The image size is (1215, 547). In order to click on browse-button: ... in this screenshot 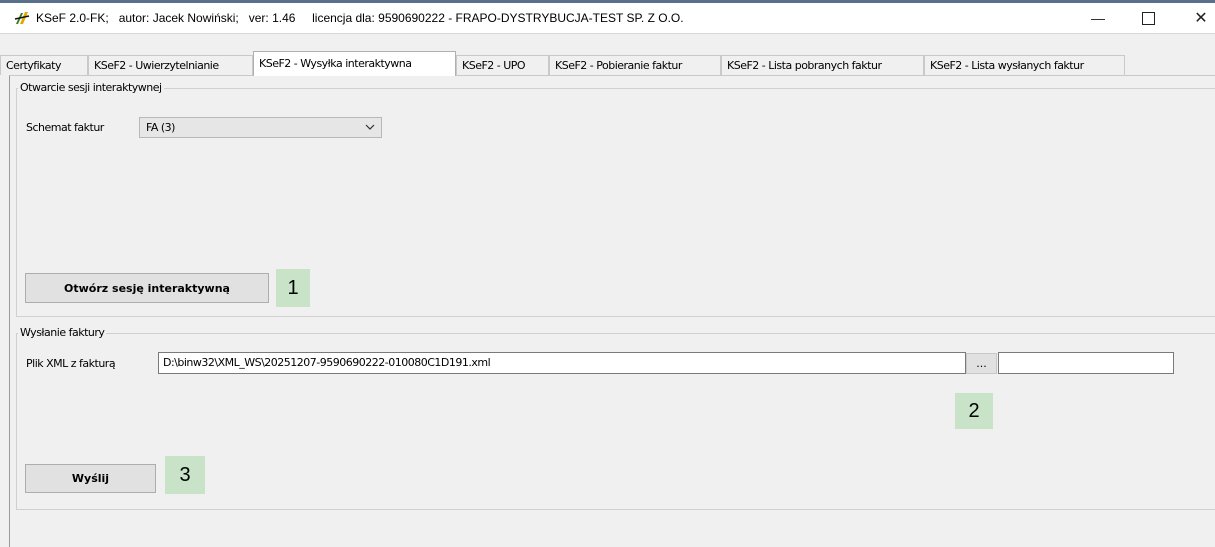, I will do `click(981, 363)`.